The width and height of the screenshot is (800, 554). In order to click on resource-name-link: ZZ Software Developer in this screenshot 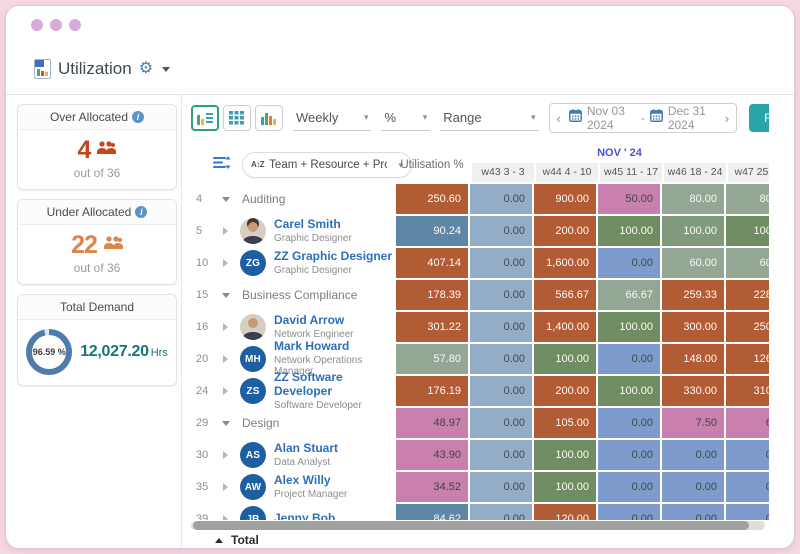, I will do `click(334, 384)`.